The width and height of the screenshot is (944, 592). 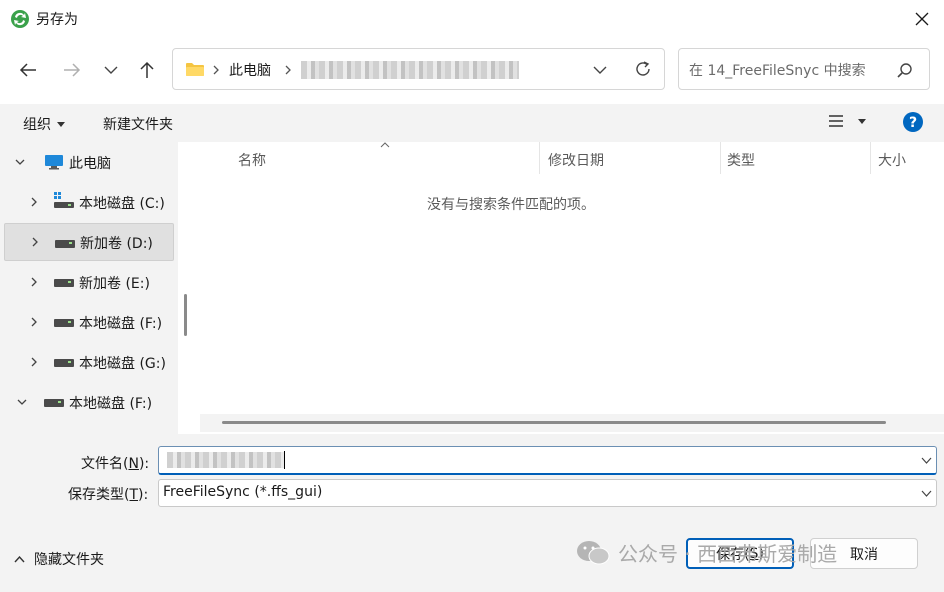 I want to click on empty-message: 没有与搜索条件匹配的项。, so click(x=511, y=205).